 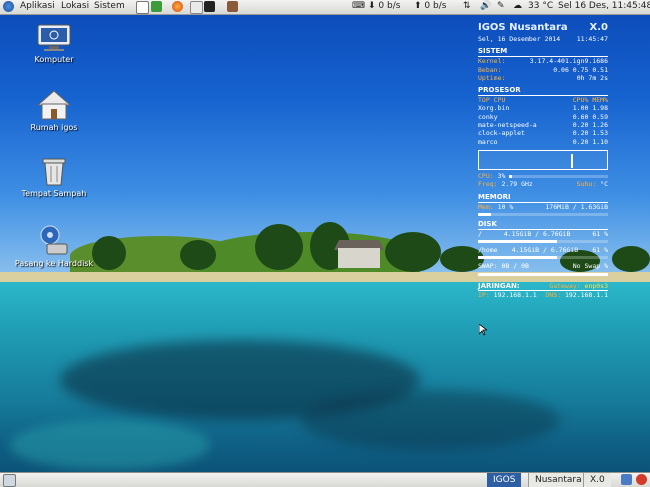 What do you see at coordinates (565, 285) in the screenshot?
I see `gateway-label: Gateway:` at bounding box center [565, 285].